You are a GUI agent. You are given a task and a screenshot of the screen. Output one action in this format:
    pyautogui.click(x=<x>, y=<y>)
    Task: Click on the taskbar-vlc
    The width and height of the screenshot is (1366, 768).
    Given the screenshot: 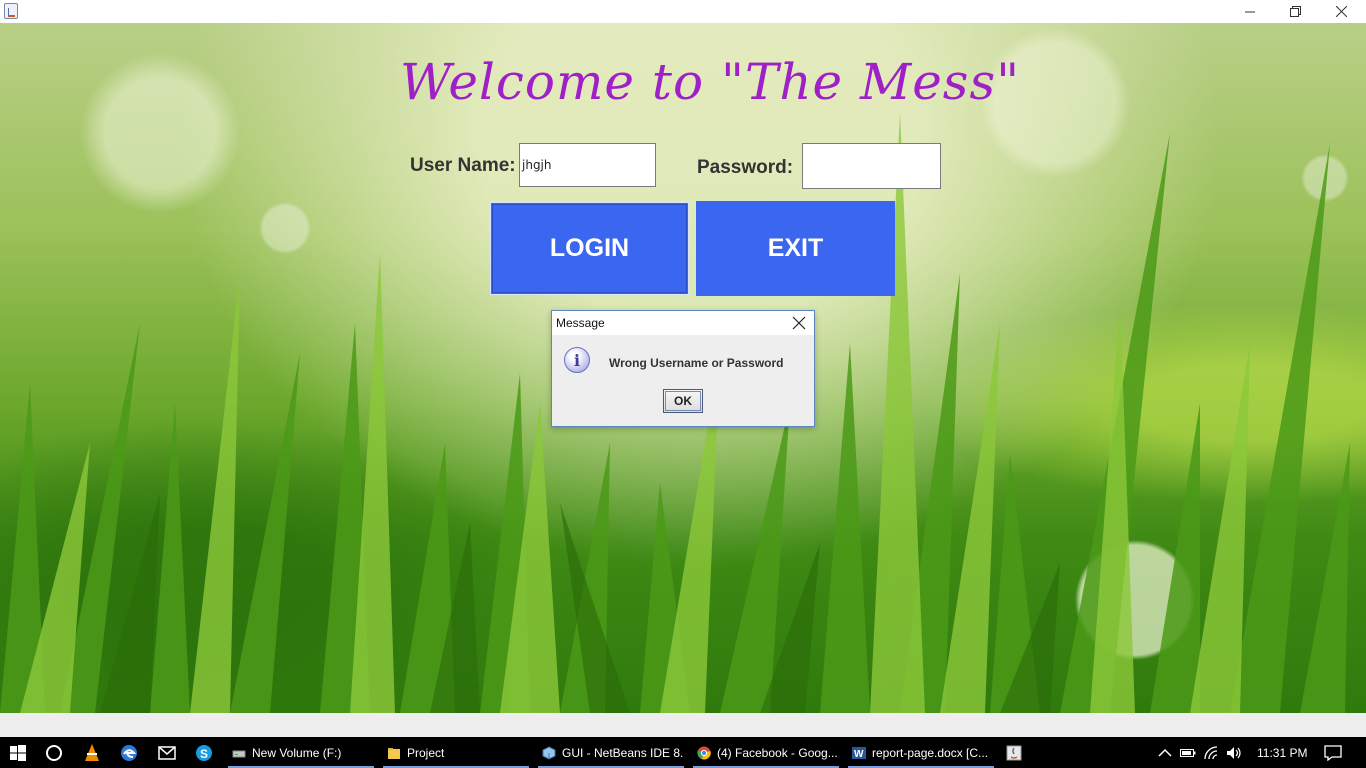 What is the action you would take?
    pyautogui.click(x=92, y=753)
    